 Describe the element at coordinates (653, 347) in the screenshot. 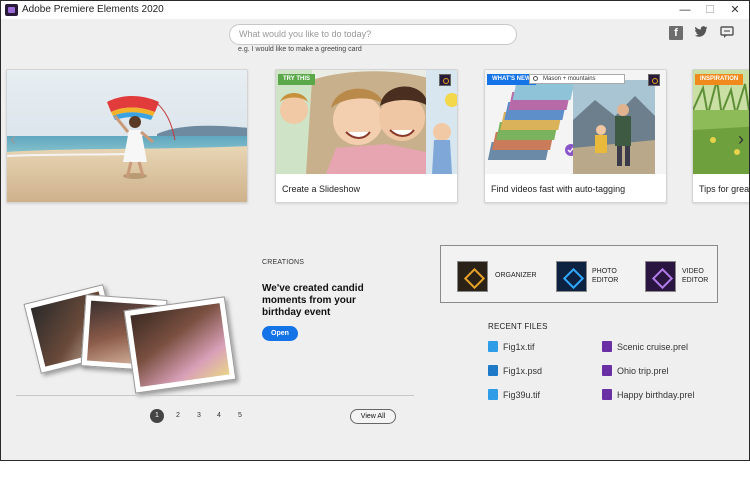

I see `file-name: Scenic cruise.prel` at that location.